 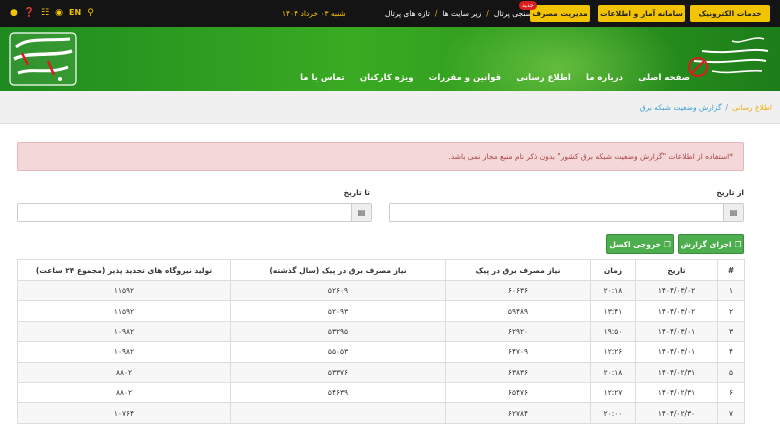 What do you see at coordinates (641, 13) in the screenshot?
I see `stats-system-button: سامانه آمار و اطلاعات` at bounding box center [641, 13].